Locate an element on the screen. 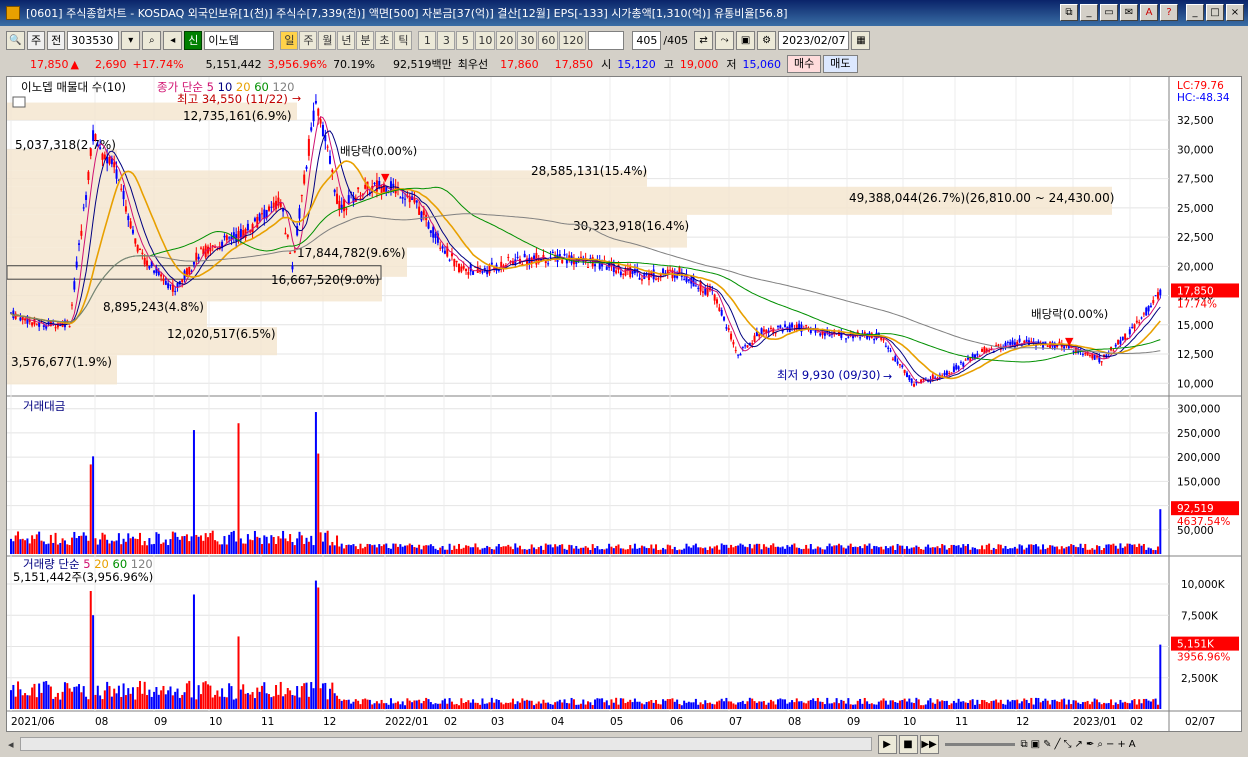  speaker-icon: ◂ is located at coordinates (173, 40).